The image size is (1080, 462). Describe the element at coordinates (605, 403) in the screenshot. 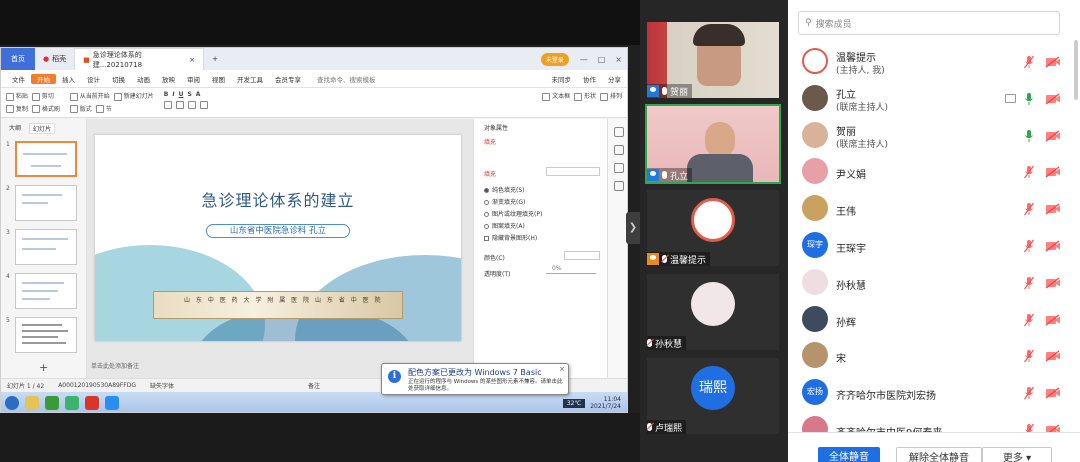

I see `clock: 11:04 2021/7/24` at that location.